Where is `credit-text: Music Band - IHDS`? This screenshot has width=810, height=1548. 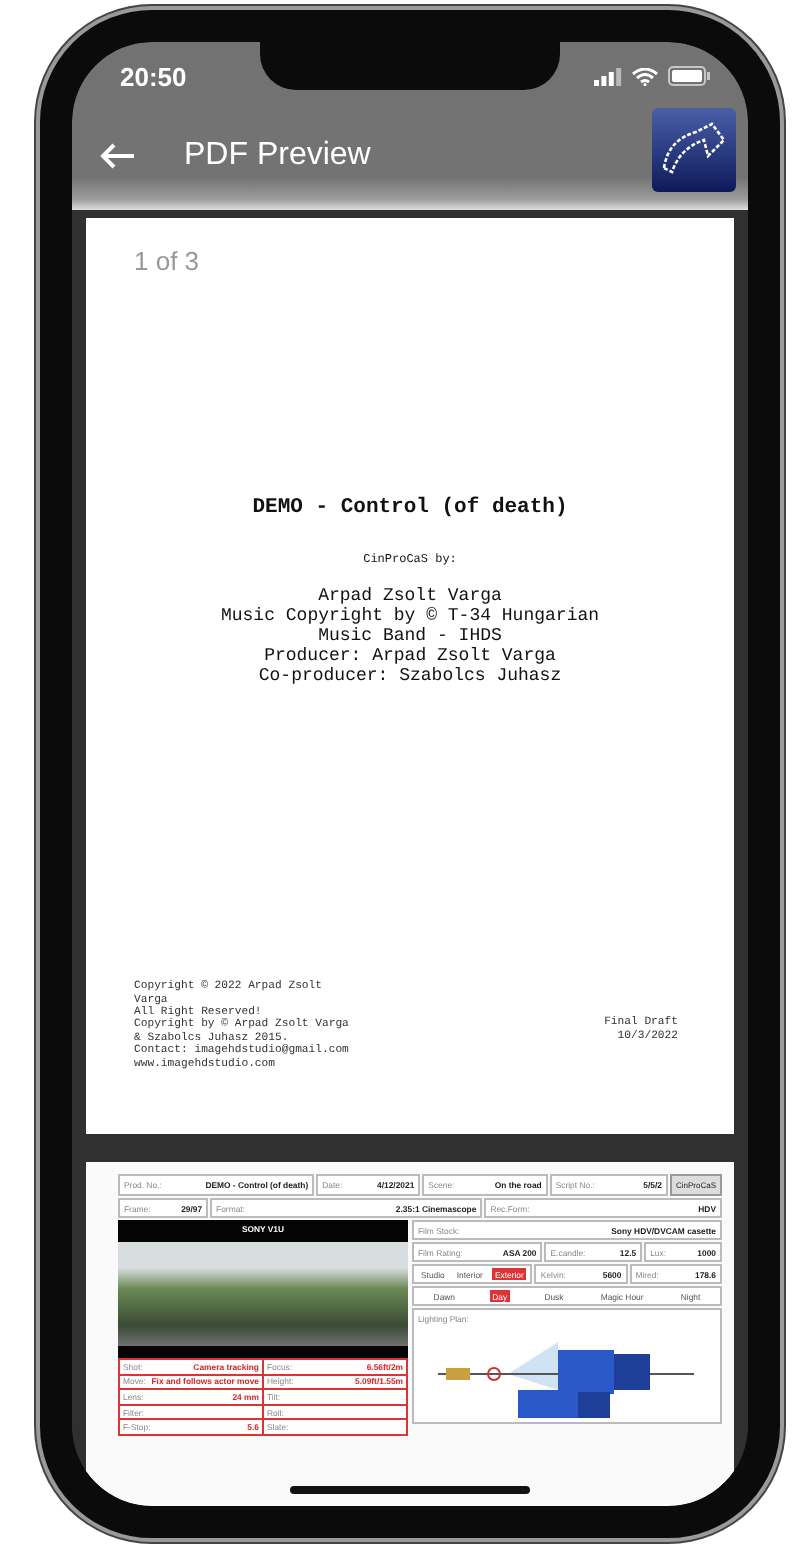
credit-text: Music Band - IHDS is located at coordinates (410, 636).